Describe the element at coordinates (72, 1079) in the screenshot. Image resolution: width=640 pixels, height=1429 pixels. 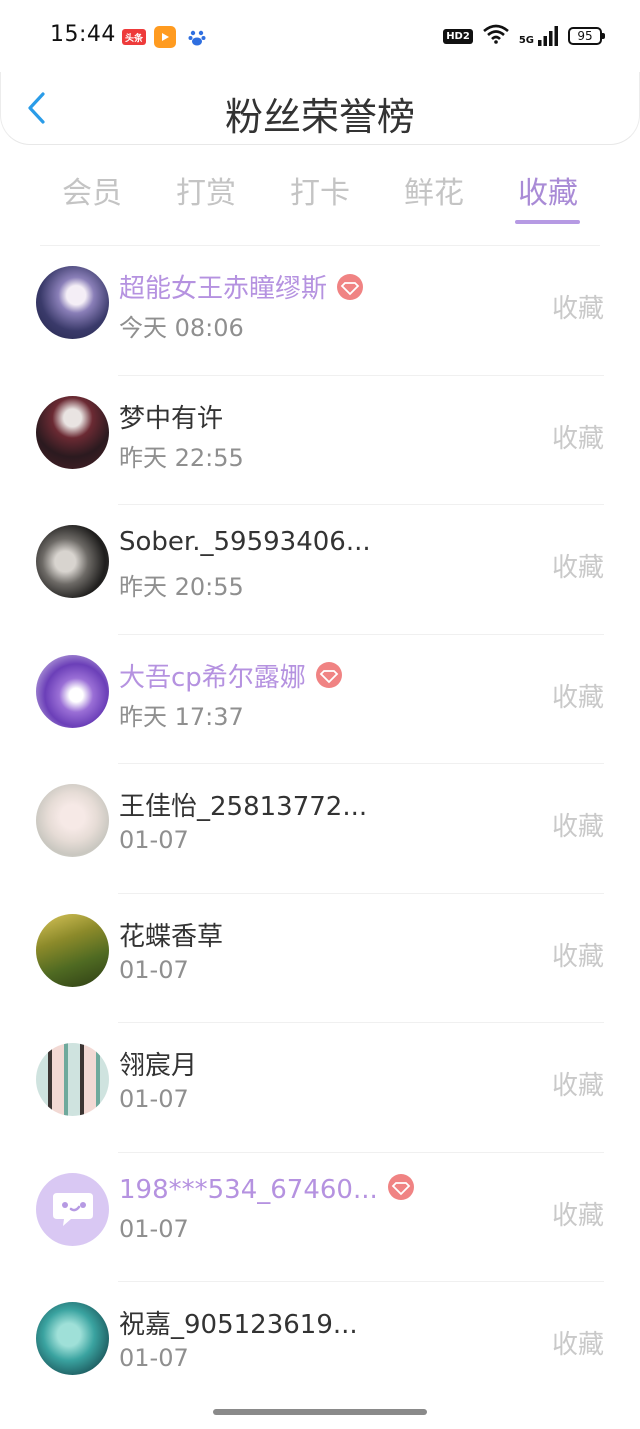
I see `avatar-collage` at that location.